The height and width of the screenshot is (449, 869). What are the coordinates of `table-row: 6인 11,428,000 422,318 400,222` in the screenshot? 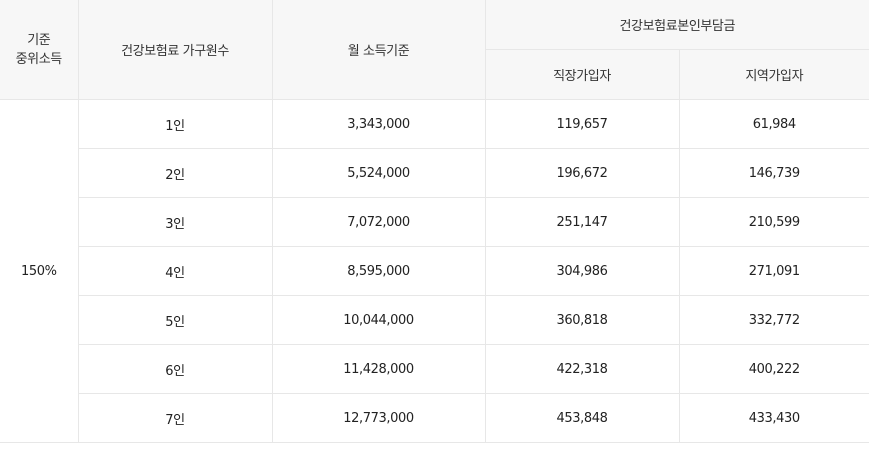 It's located at (434, 369).